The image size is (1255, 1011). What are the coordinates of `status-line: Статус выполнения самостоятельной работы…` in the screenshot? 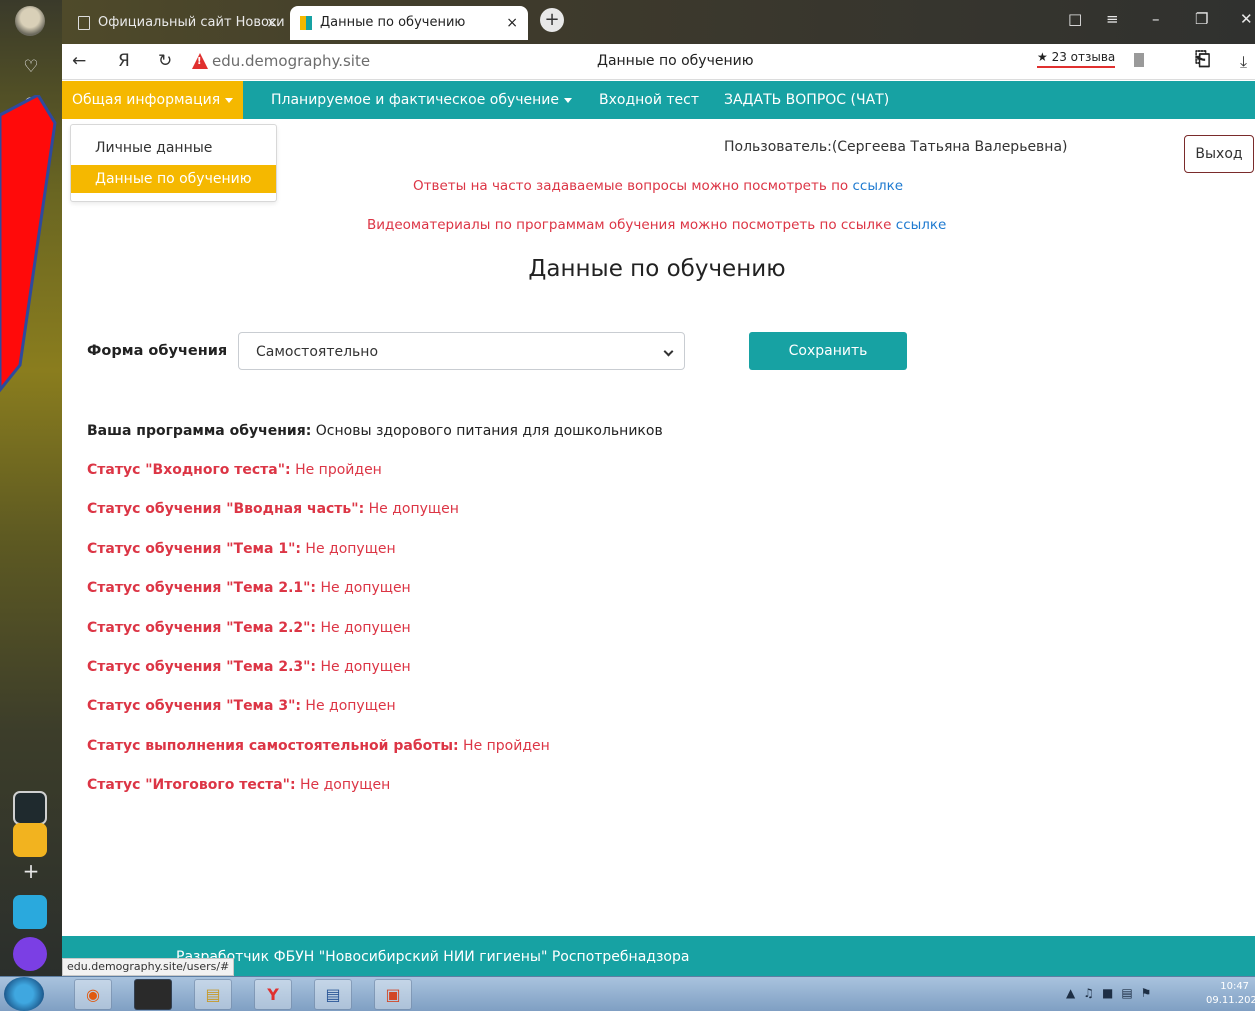 It's located at (318, 746).